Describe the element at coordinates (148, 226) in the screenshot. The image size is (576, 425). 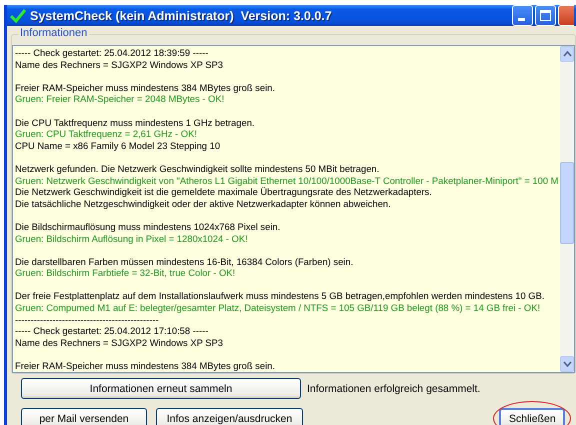
I see `log-line: Die Bildschirmauflösung muss mindestens 1024x768 Pixel sein.` at that location.